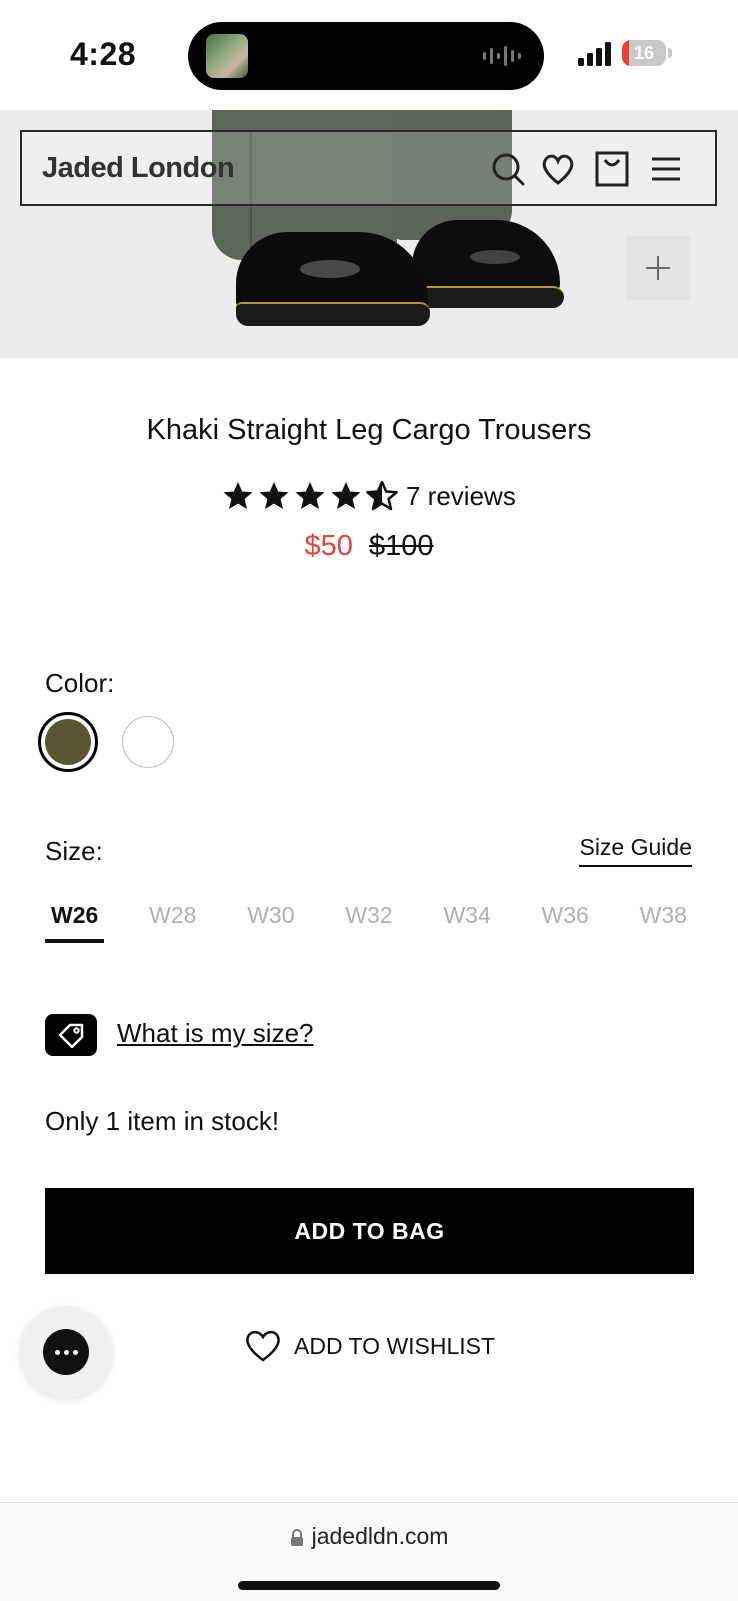 Image resolution: width=738 pixels, height=1601 pixels. I want to click on size-selector: W26 W28 W30 W32 W34 W36 W38, so click(369, 920).